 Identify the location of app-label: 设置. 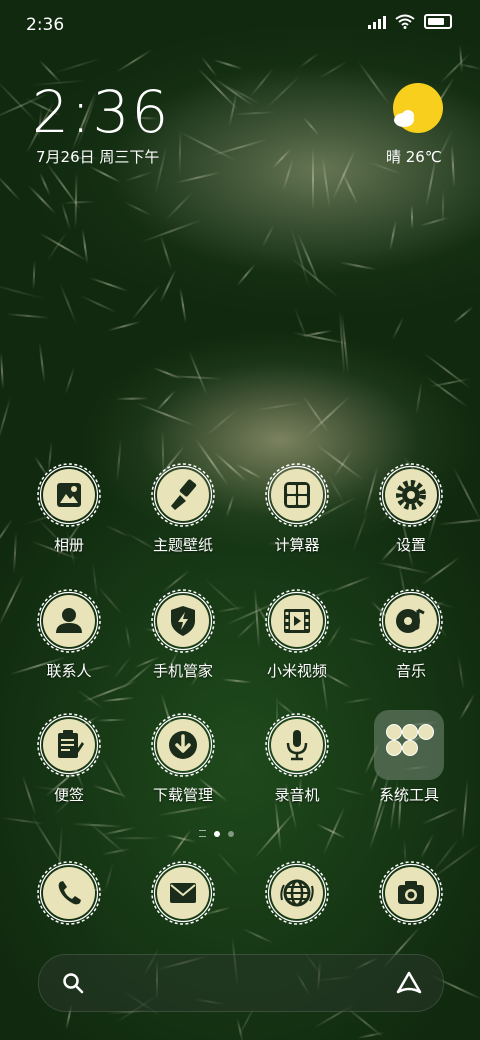
(410, 545).